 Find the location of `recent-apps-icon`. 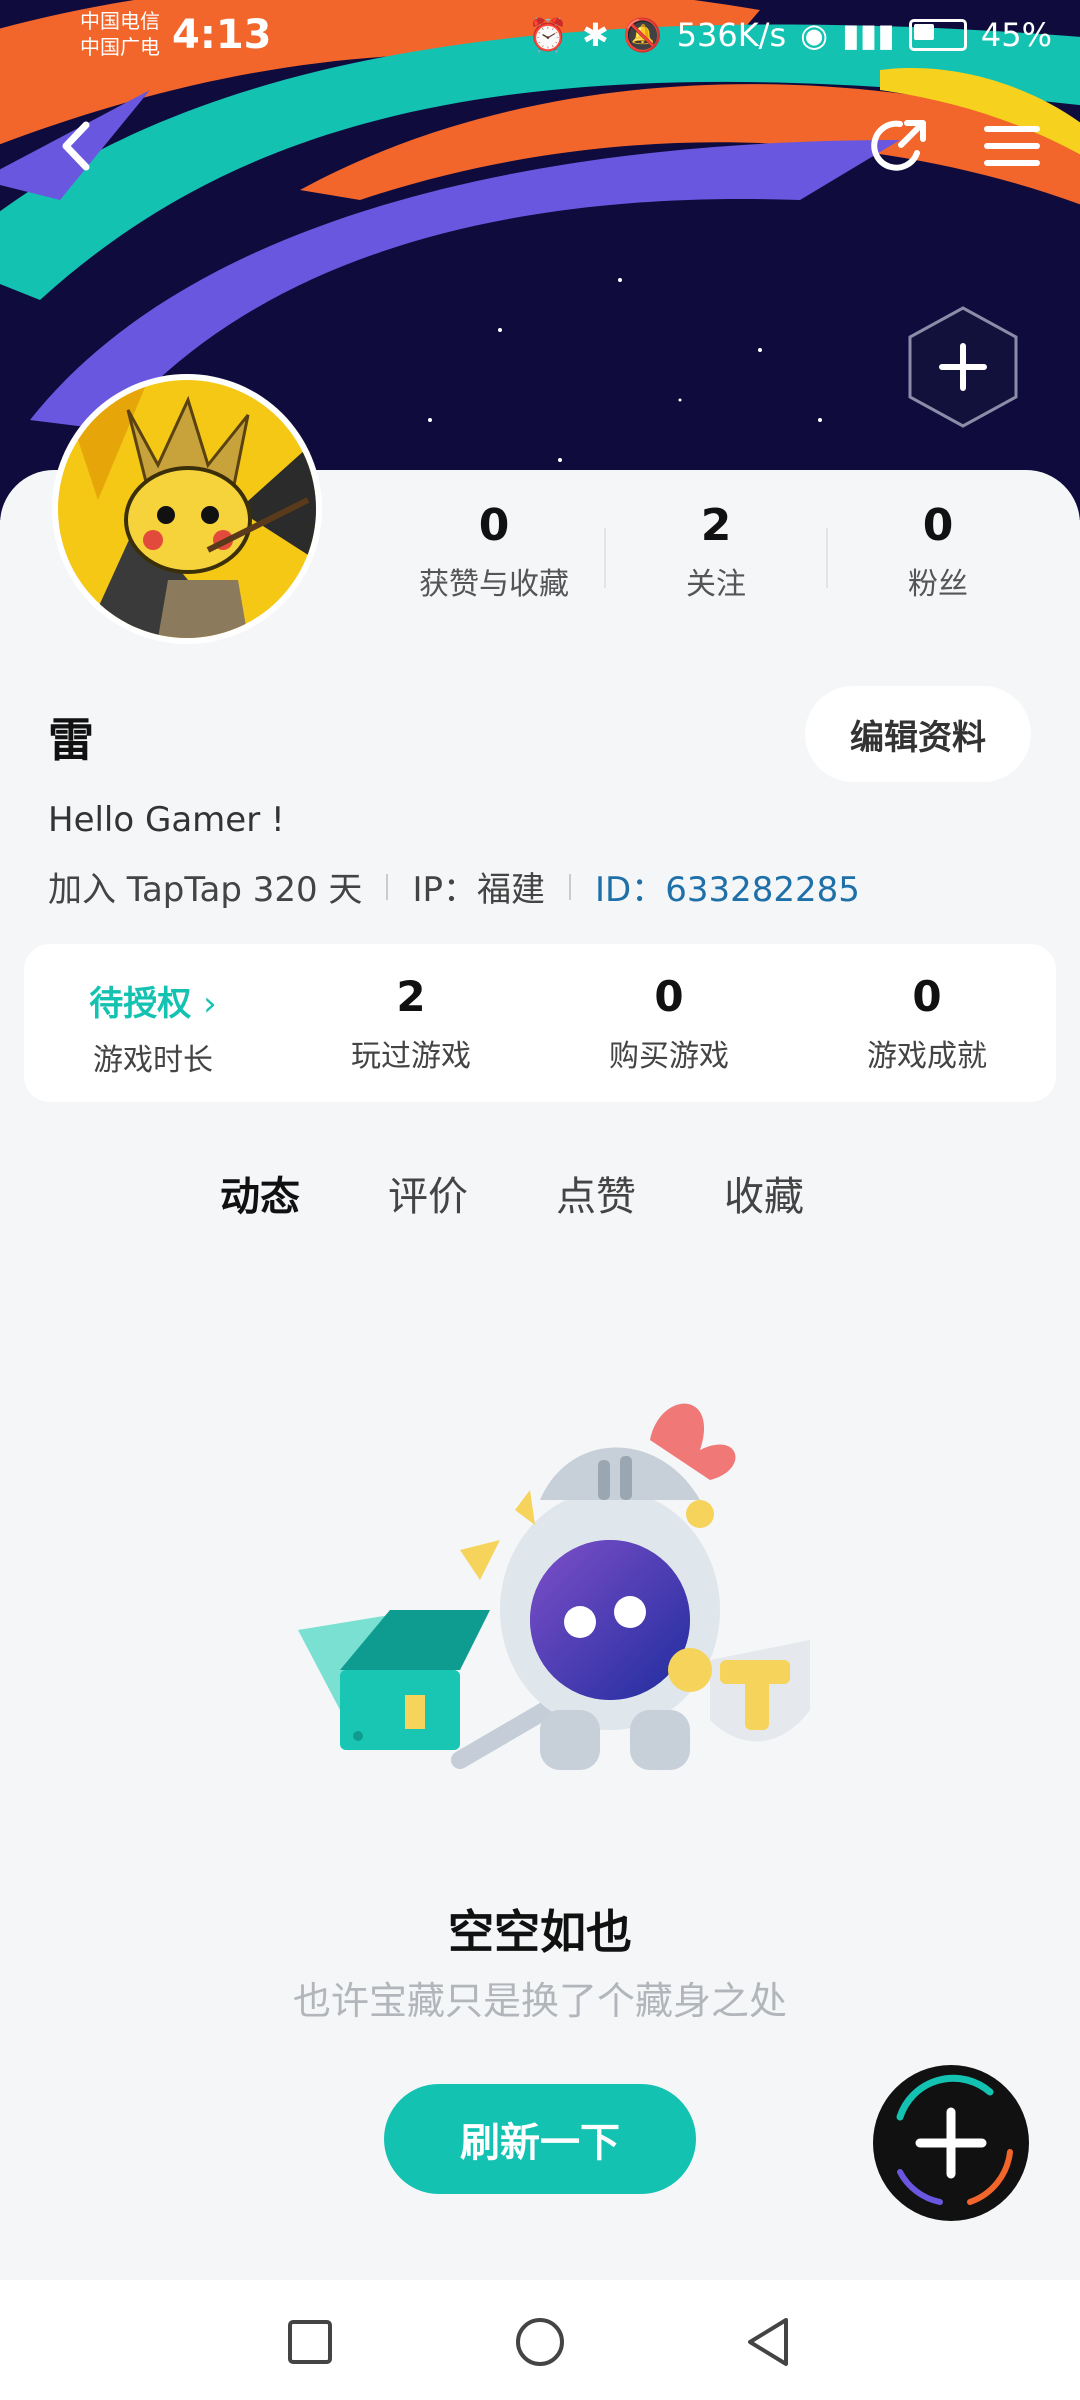

recent-apps-icon is located at coordinates (310, 2342).